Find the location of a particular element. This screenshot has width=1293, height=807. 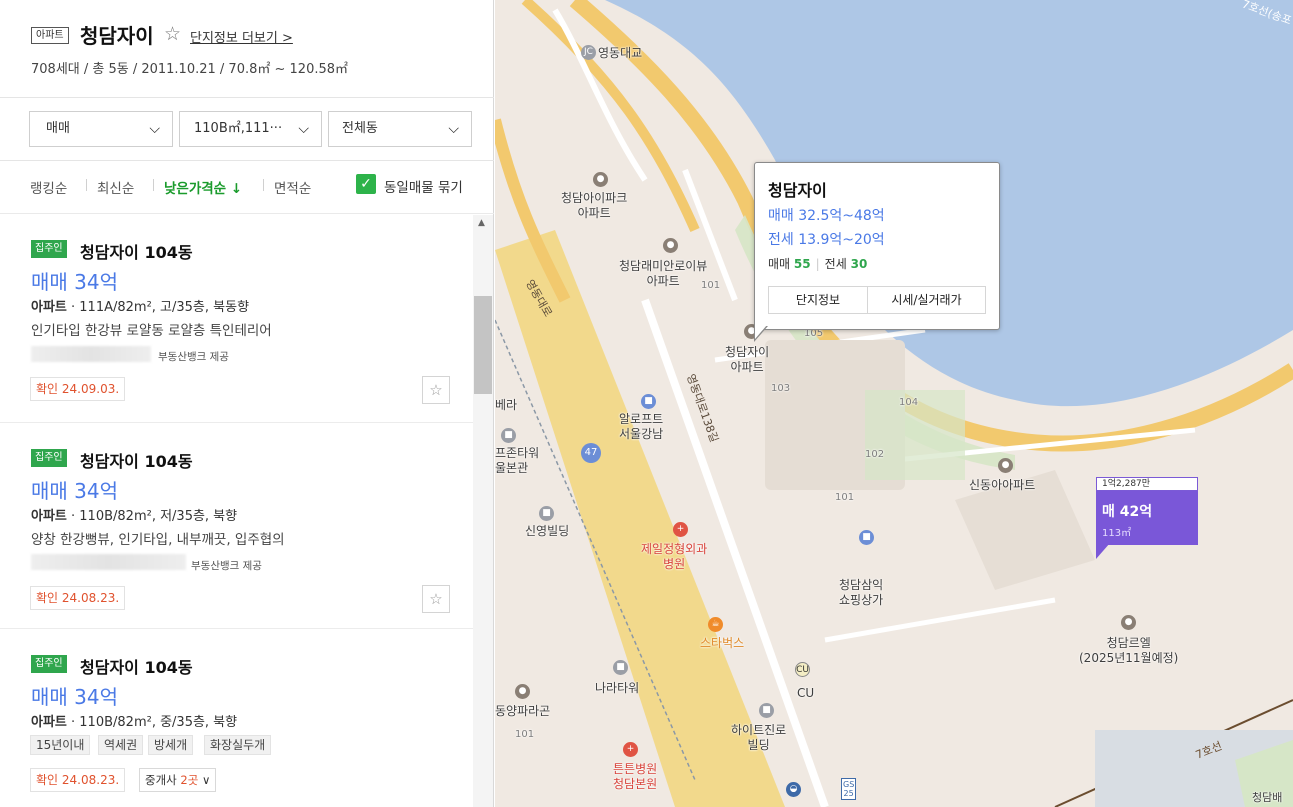

price-marker: 1억2,287만 매 42억 113㎡ is located at coordinates (1147, 518).